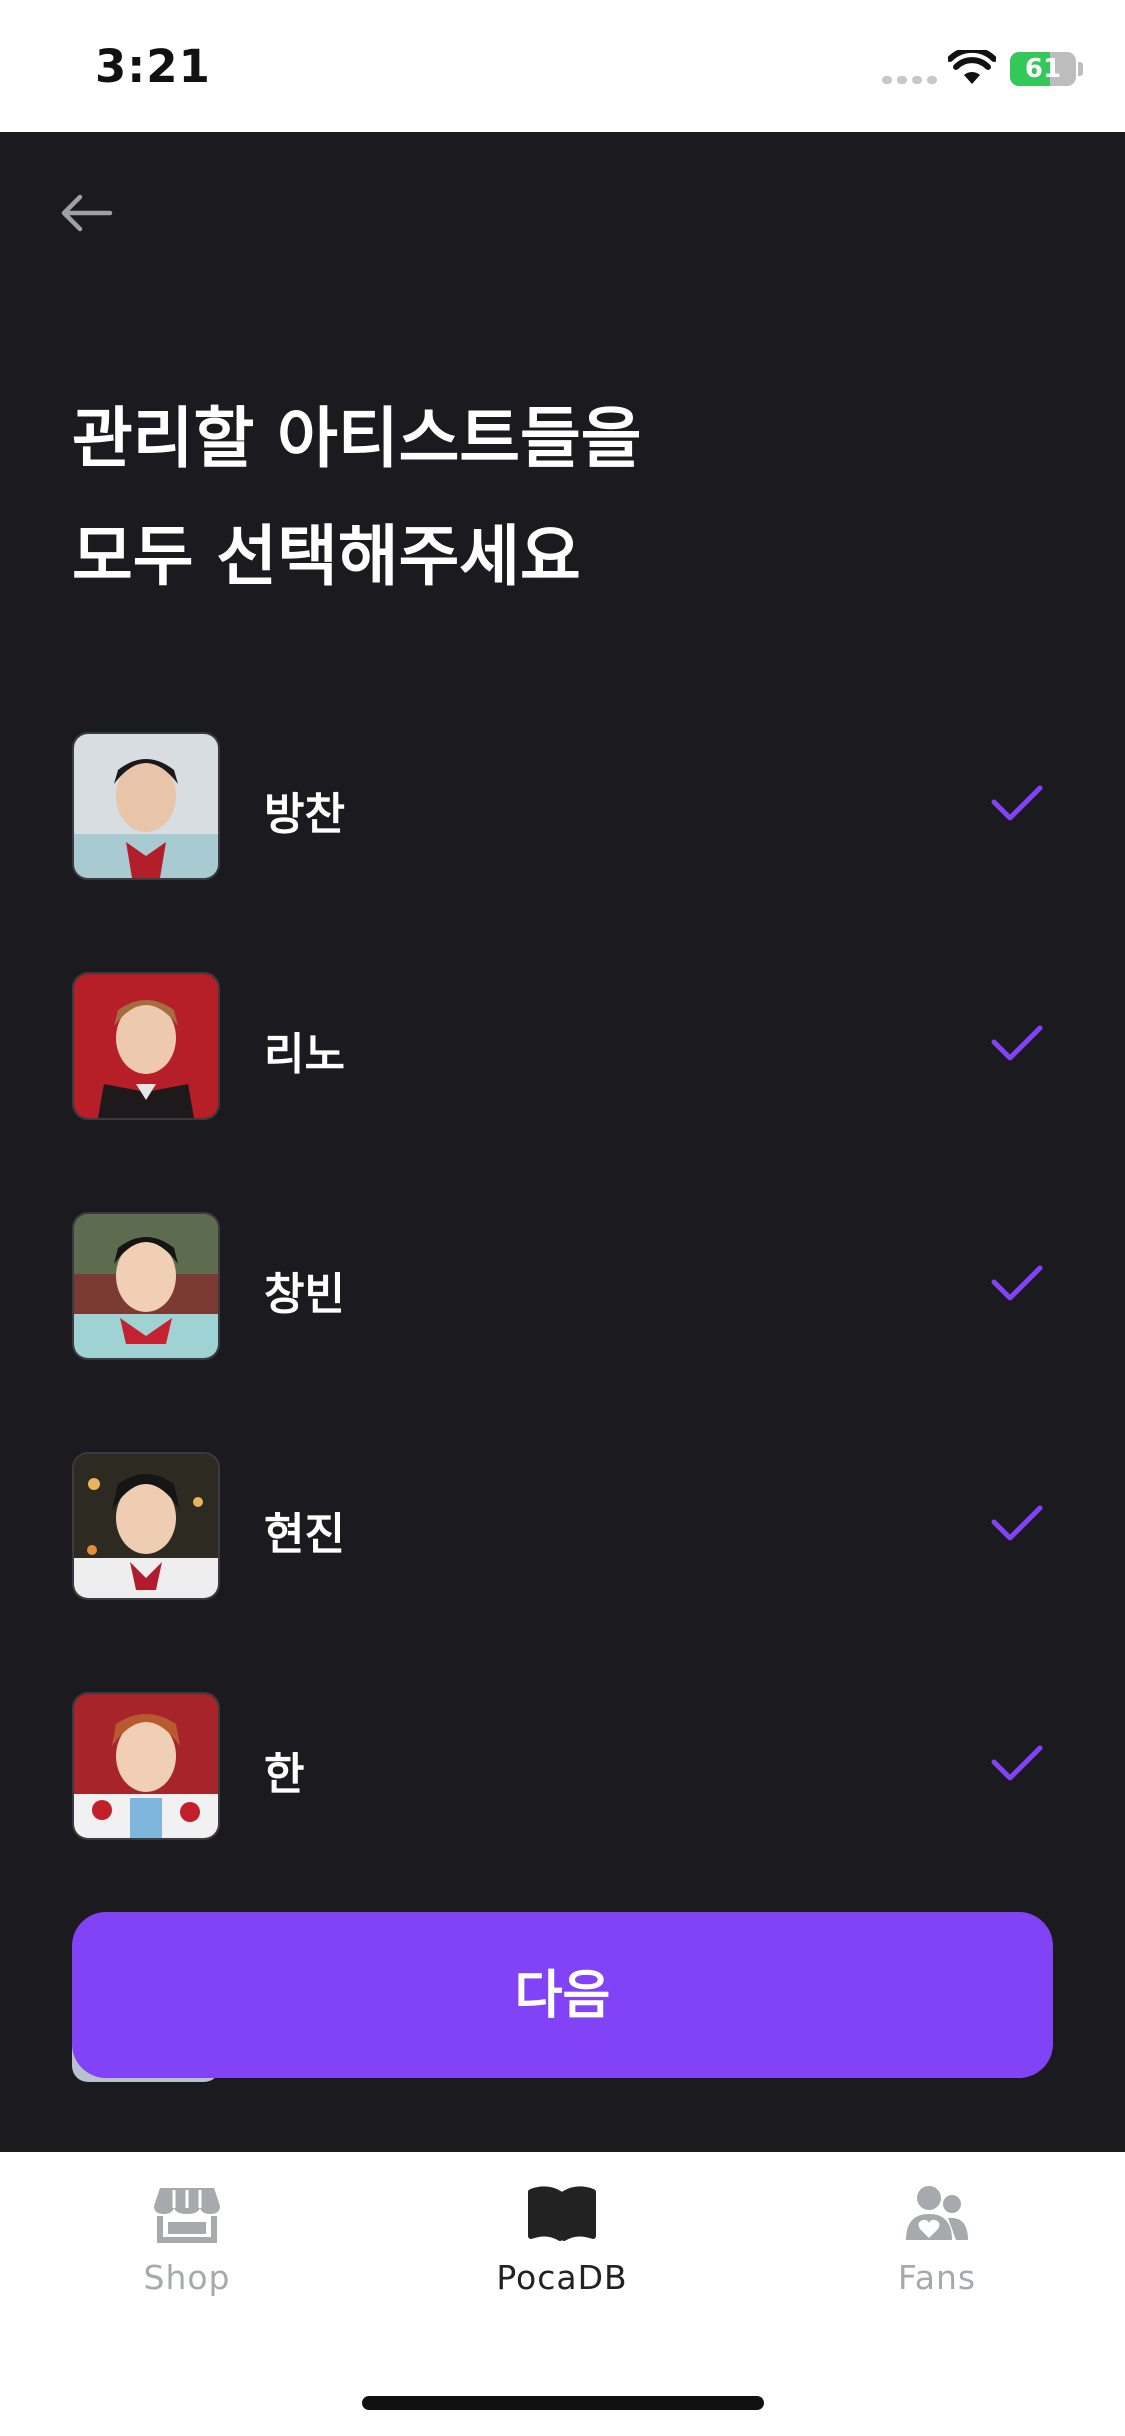 The image size is (1125, 2436). I want to click on status-bar: 3:21 61, so click(562, 66).